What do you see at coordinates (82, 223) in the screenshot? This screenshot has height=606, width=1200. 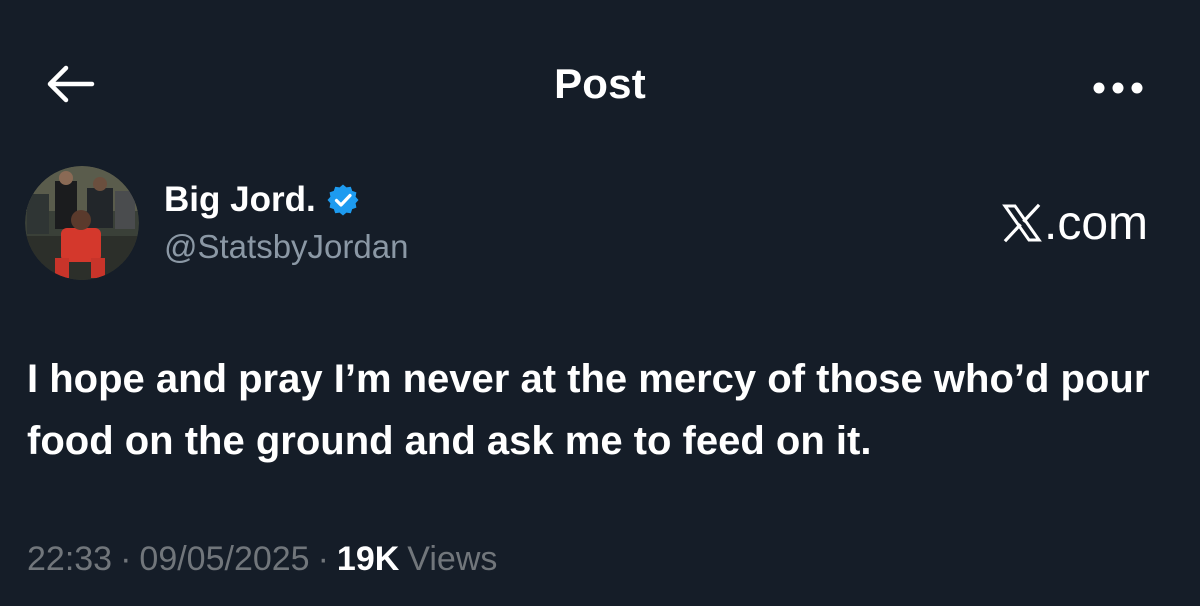 I see `avatar` at bounding box center [82, 223].